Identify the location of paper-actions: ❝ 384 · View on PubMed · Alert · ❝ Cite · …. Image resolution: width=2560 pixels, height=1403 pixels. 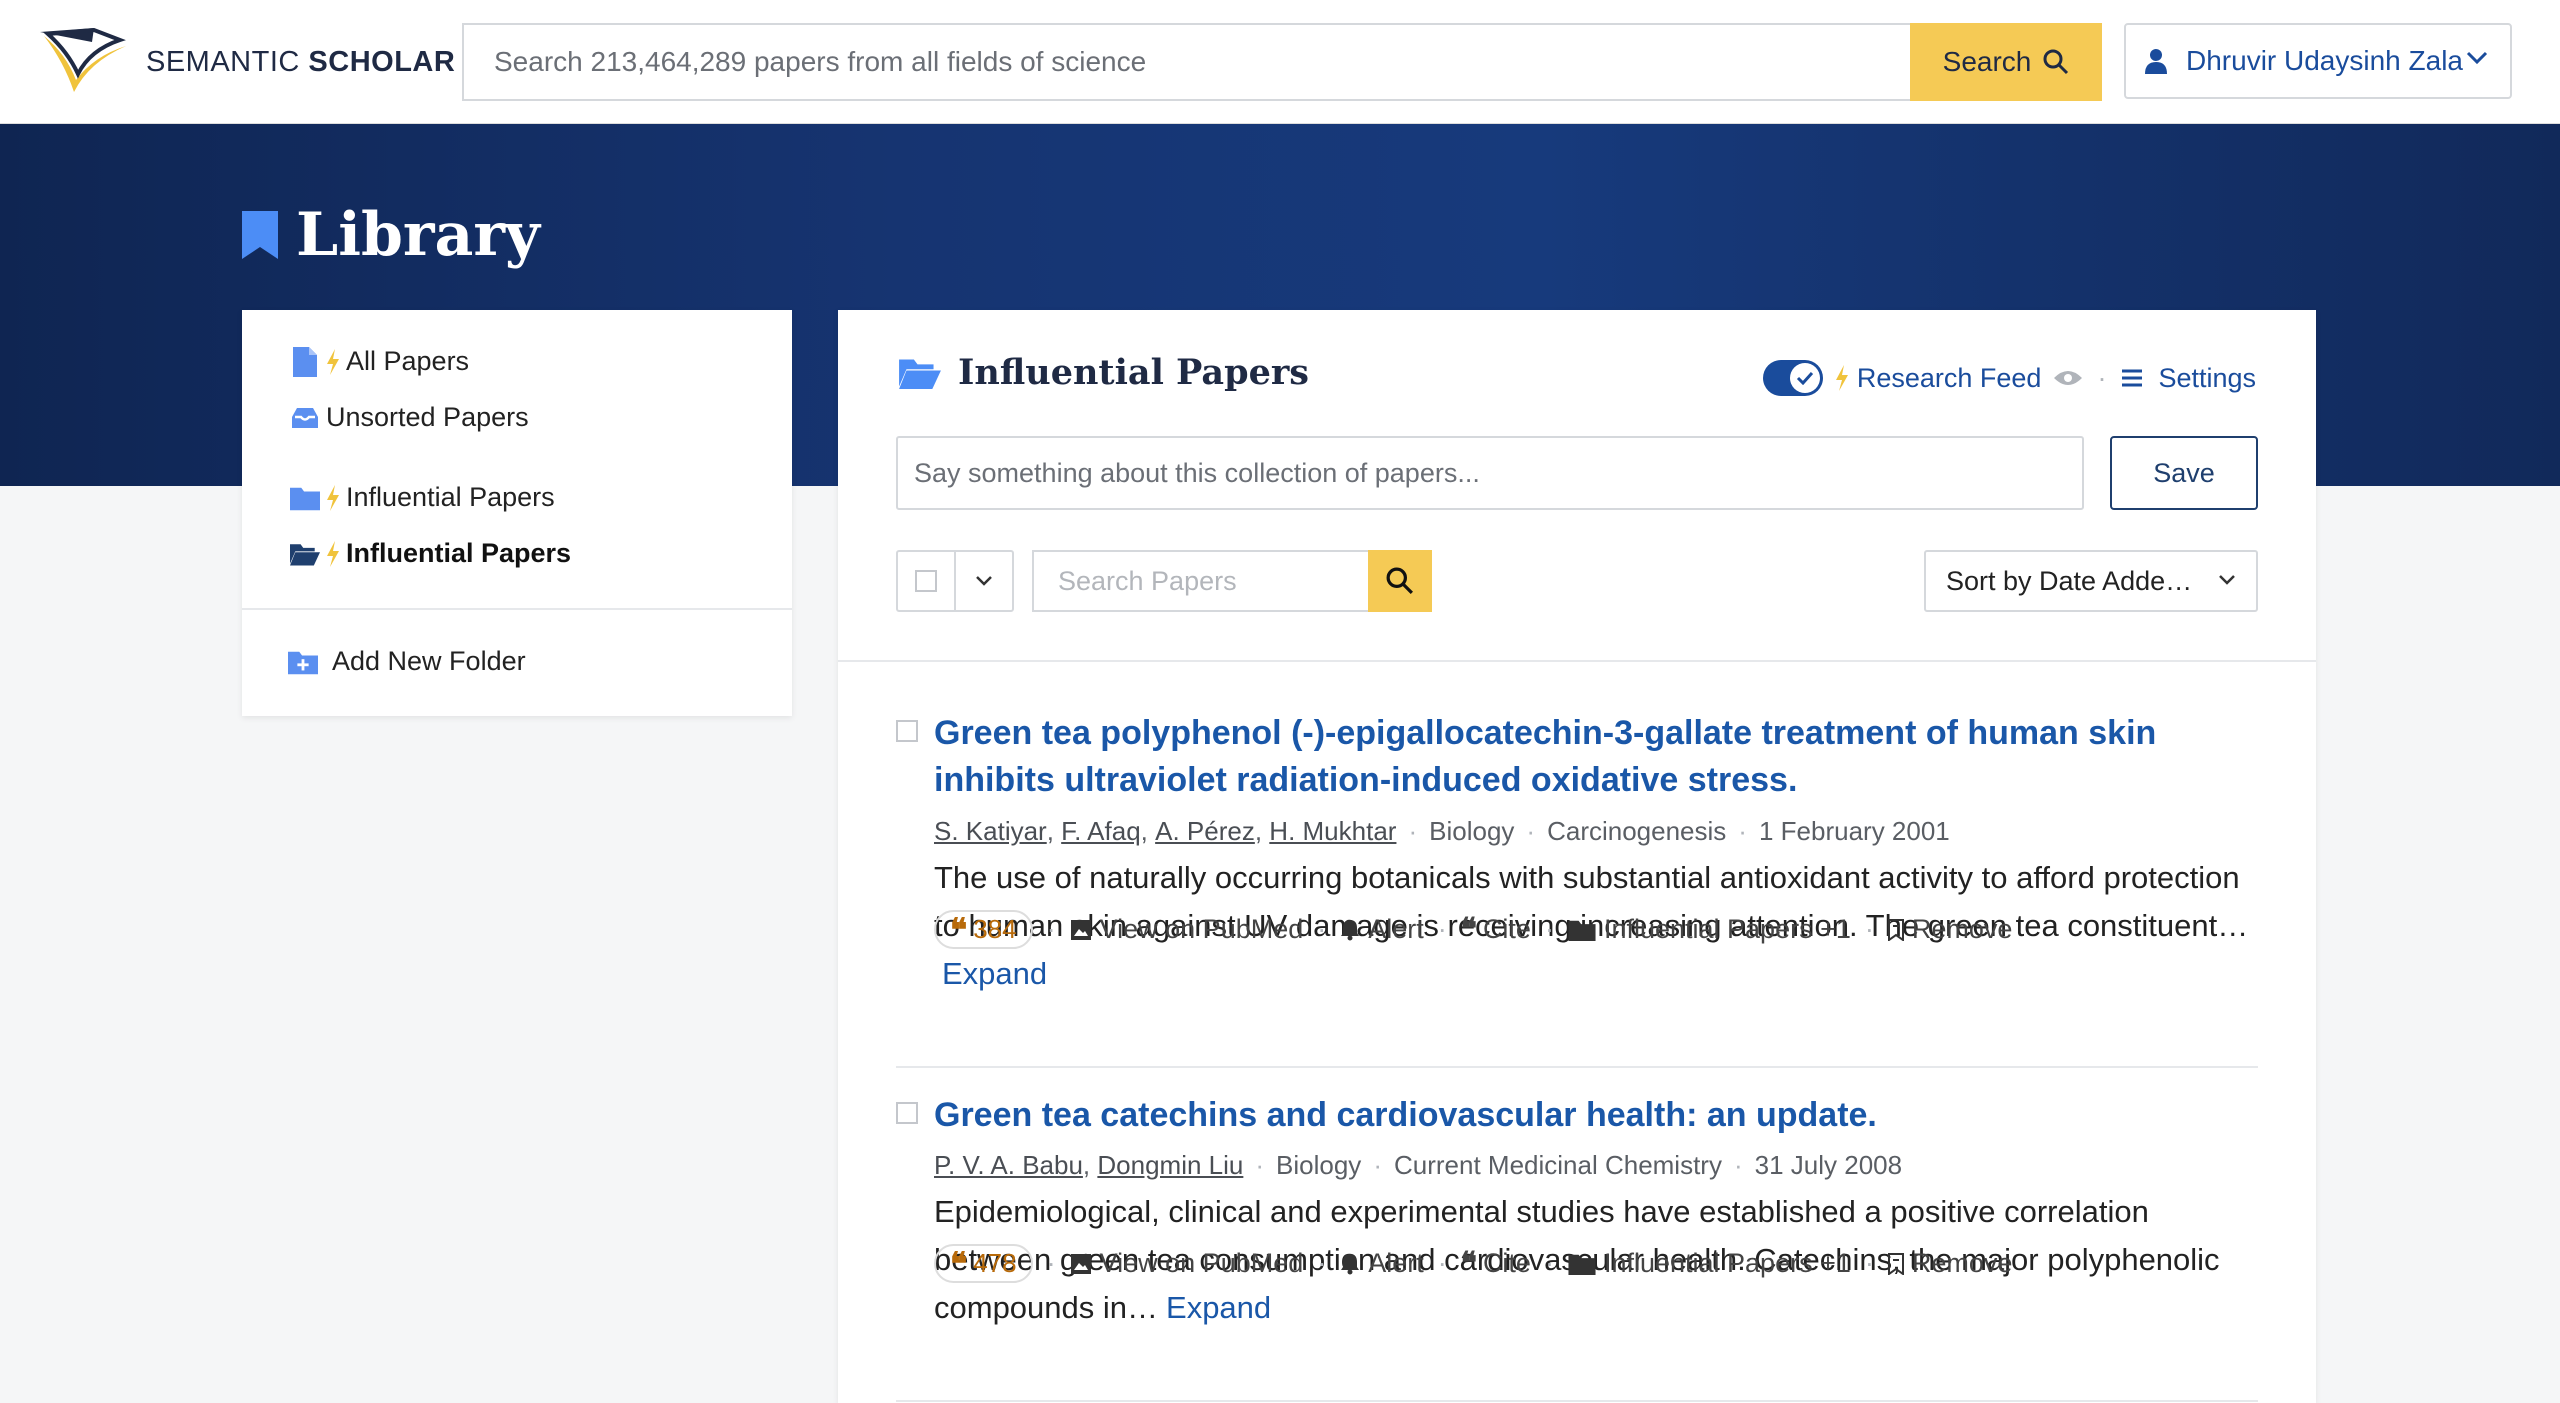
(1473, 929).